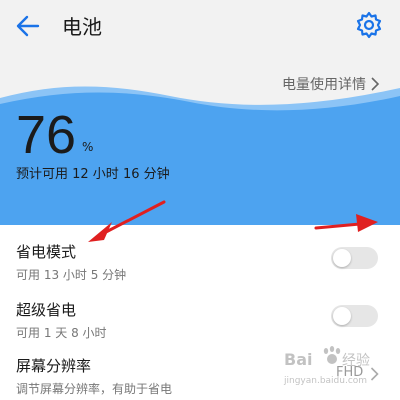 The image size is (400, 400). What do you see at coordinates (200, 260) in the screenshot?
I see `power-saving-row: 省电模式 可用 13 小时 5 分钟` at bounding box center [200, 260].